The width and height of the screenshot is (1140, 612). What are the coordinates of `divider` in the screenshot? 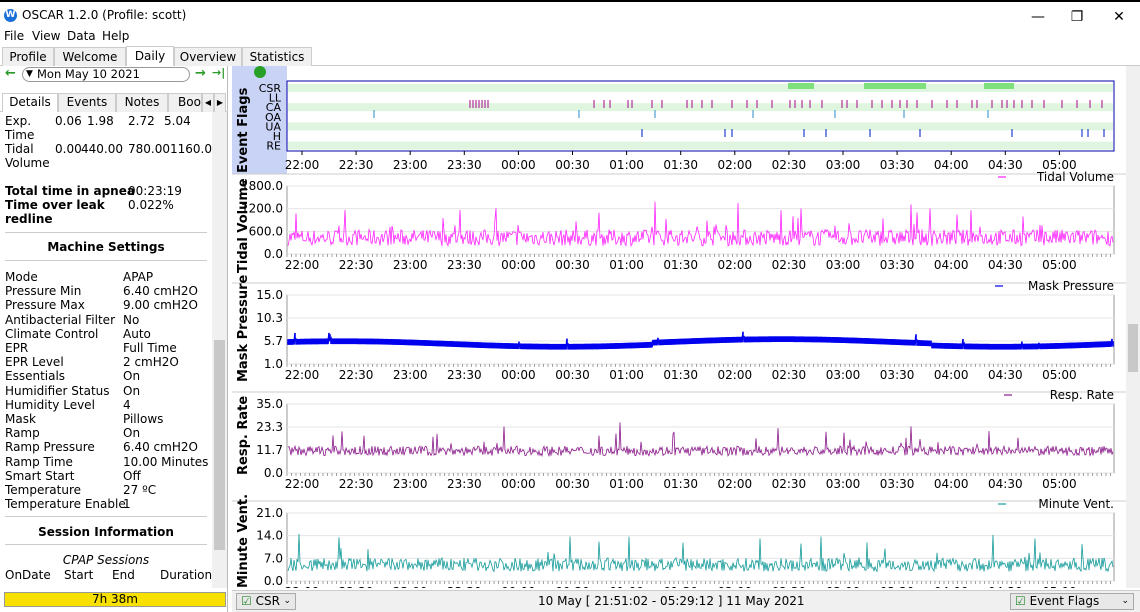 It's located at (106, 516).